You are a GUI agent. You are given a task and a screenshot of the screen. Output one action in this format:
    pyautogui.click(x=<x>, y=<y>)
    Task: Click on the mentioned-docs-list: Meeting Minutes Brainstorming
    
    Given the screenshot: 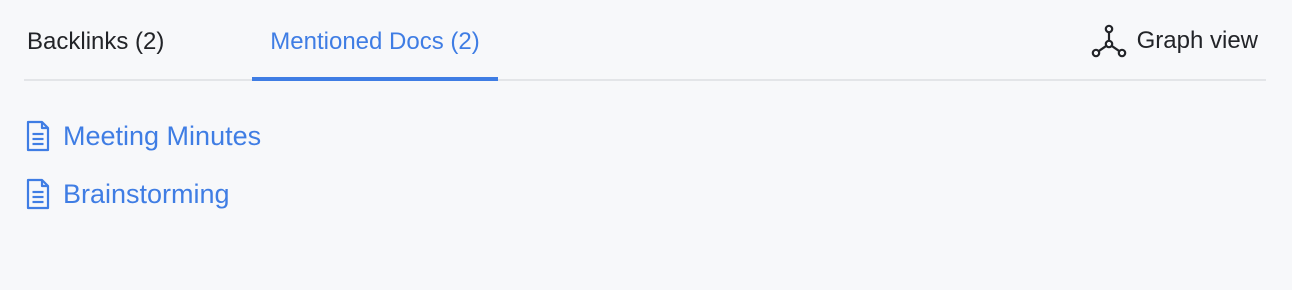 What is the action you would take?
    pyautogui.click(x=143, y=172)
    